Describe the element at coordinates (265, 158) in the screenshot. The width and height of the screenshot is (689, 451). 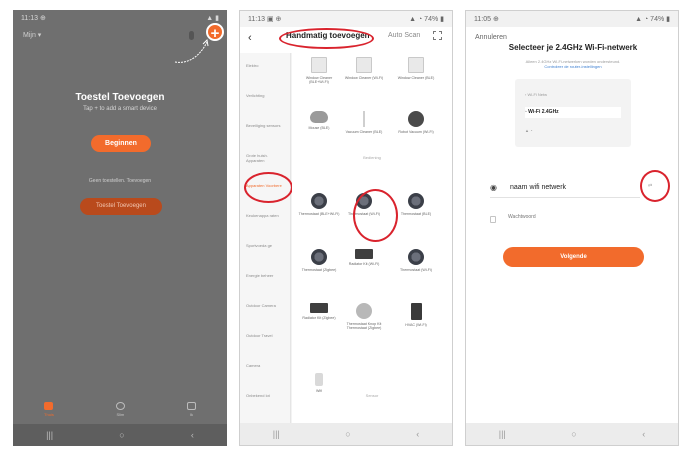
I see `sidebar-item: Grote huish. Apparaten` at that location.